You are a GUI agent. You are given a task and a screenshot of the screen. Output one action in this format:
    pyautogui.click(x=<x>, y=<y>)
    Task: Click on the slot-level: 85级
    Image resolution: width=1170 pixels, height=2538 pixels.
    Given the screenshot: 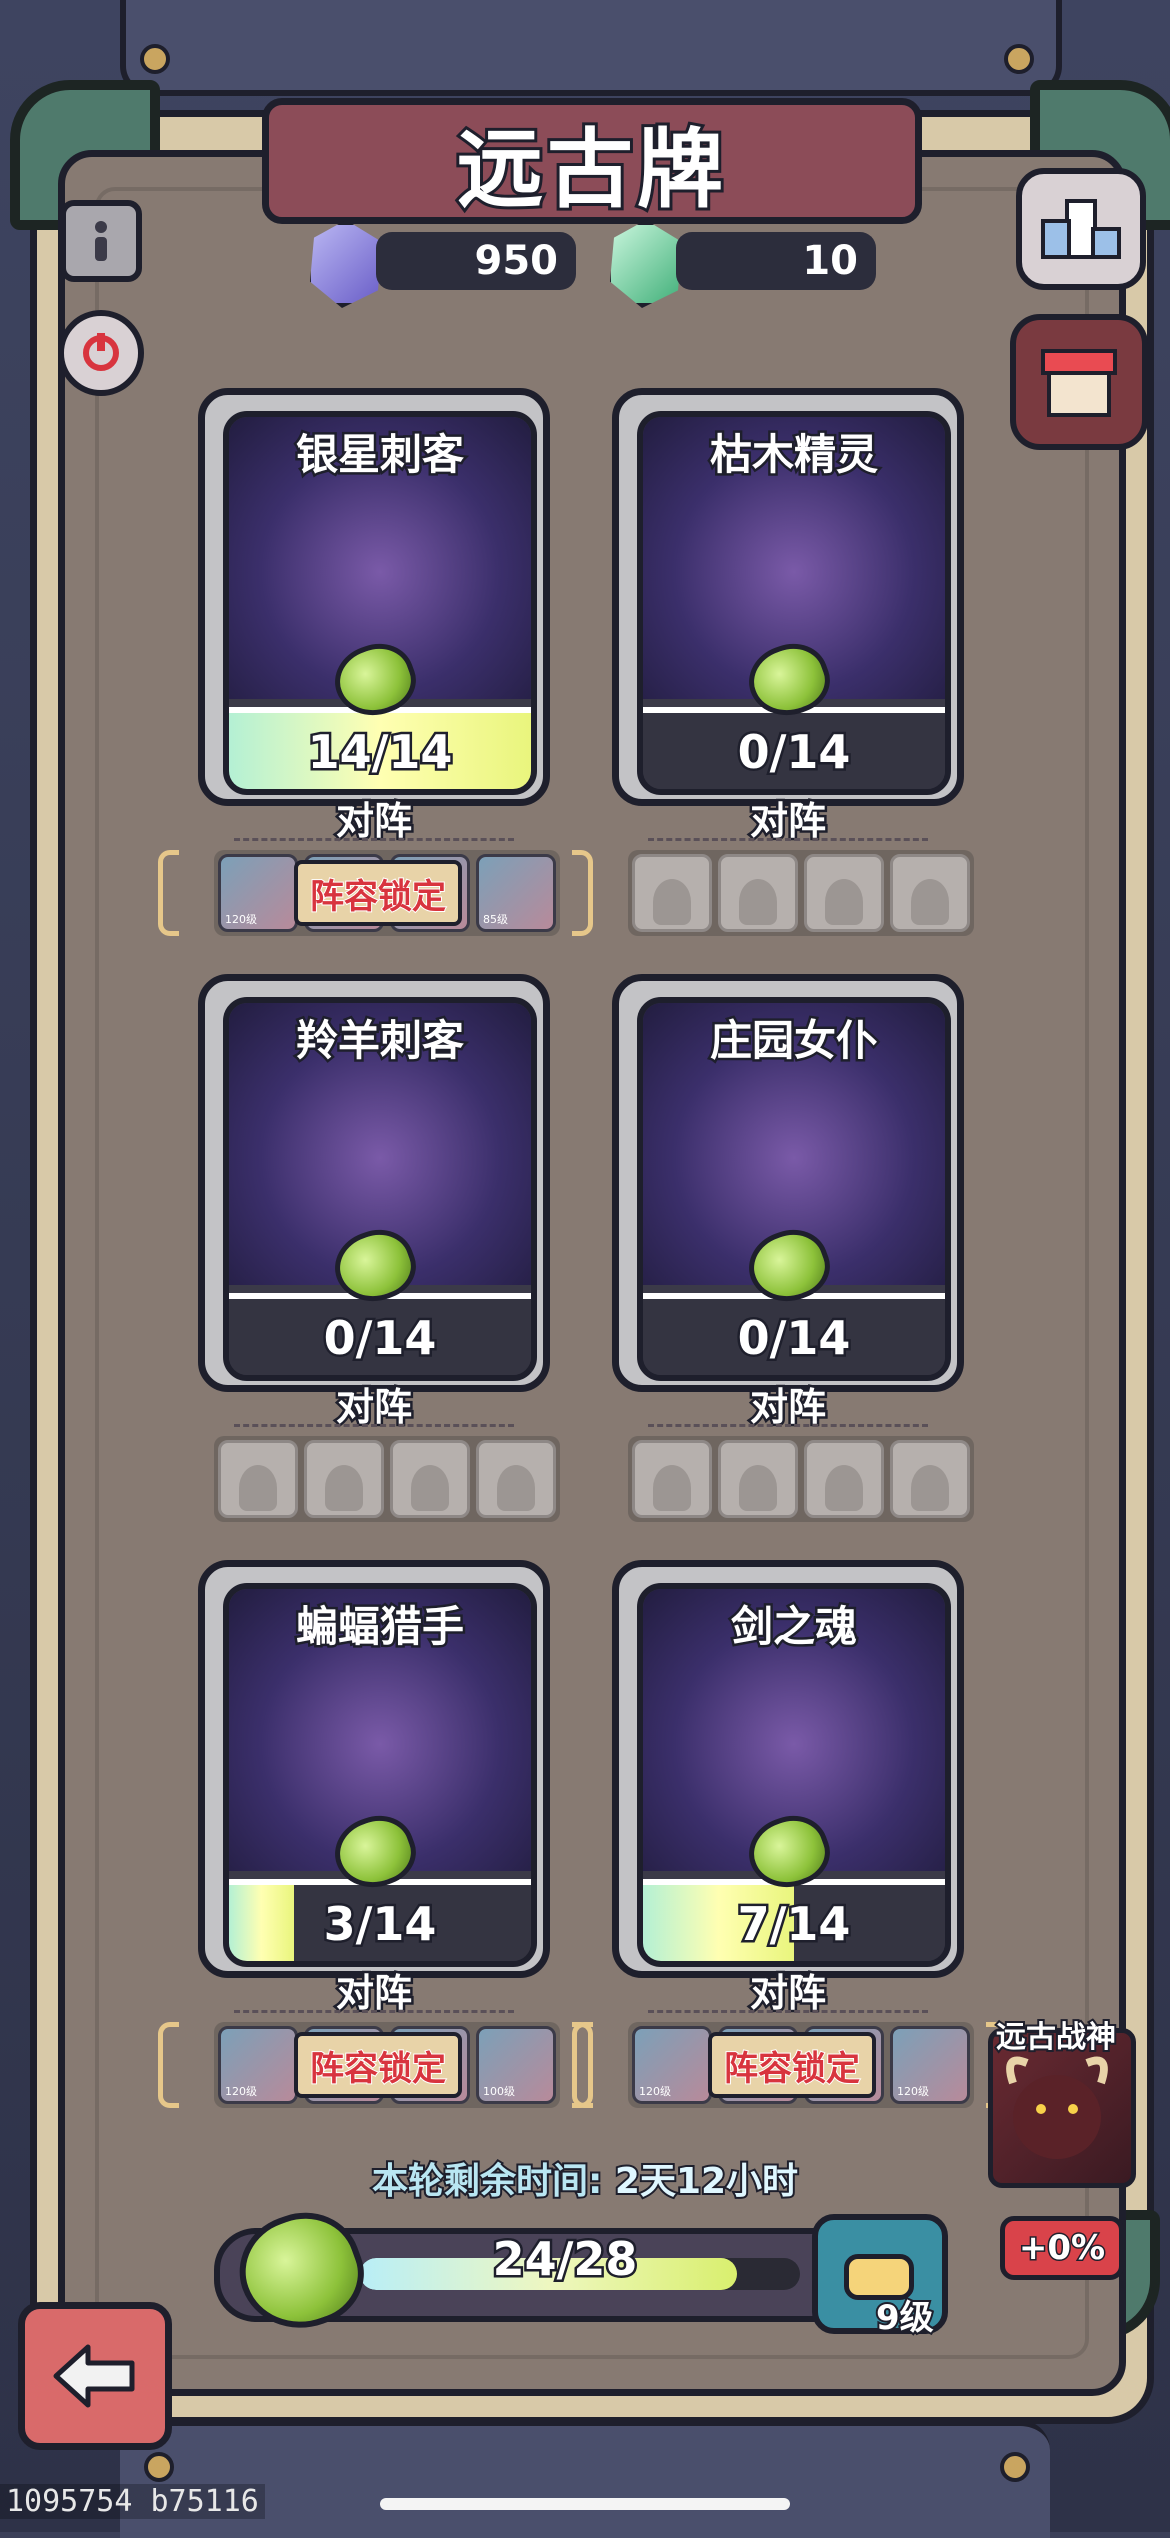 What is the action you would take?
    pyautogui.click(x=495, y=919)
    